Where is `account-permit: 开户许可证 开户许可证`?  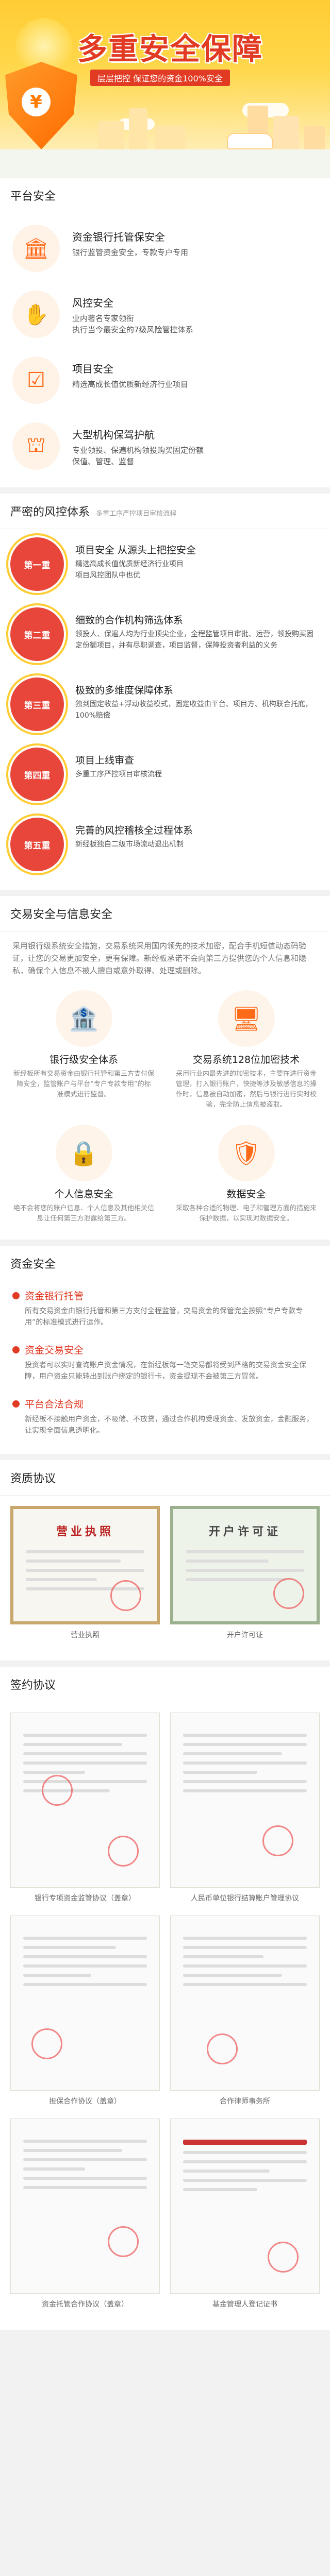
account-permit: 开户许可证 开户许可证 is located at coordinates (245, 1573).